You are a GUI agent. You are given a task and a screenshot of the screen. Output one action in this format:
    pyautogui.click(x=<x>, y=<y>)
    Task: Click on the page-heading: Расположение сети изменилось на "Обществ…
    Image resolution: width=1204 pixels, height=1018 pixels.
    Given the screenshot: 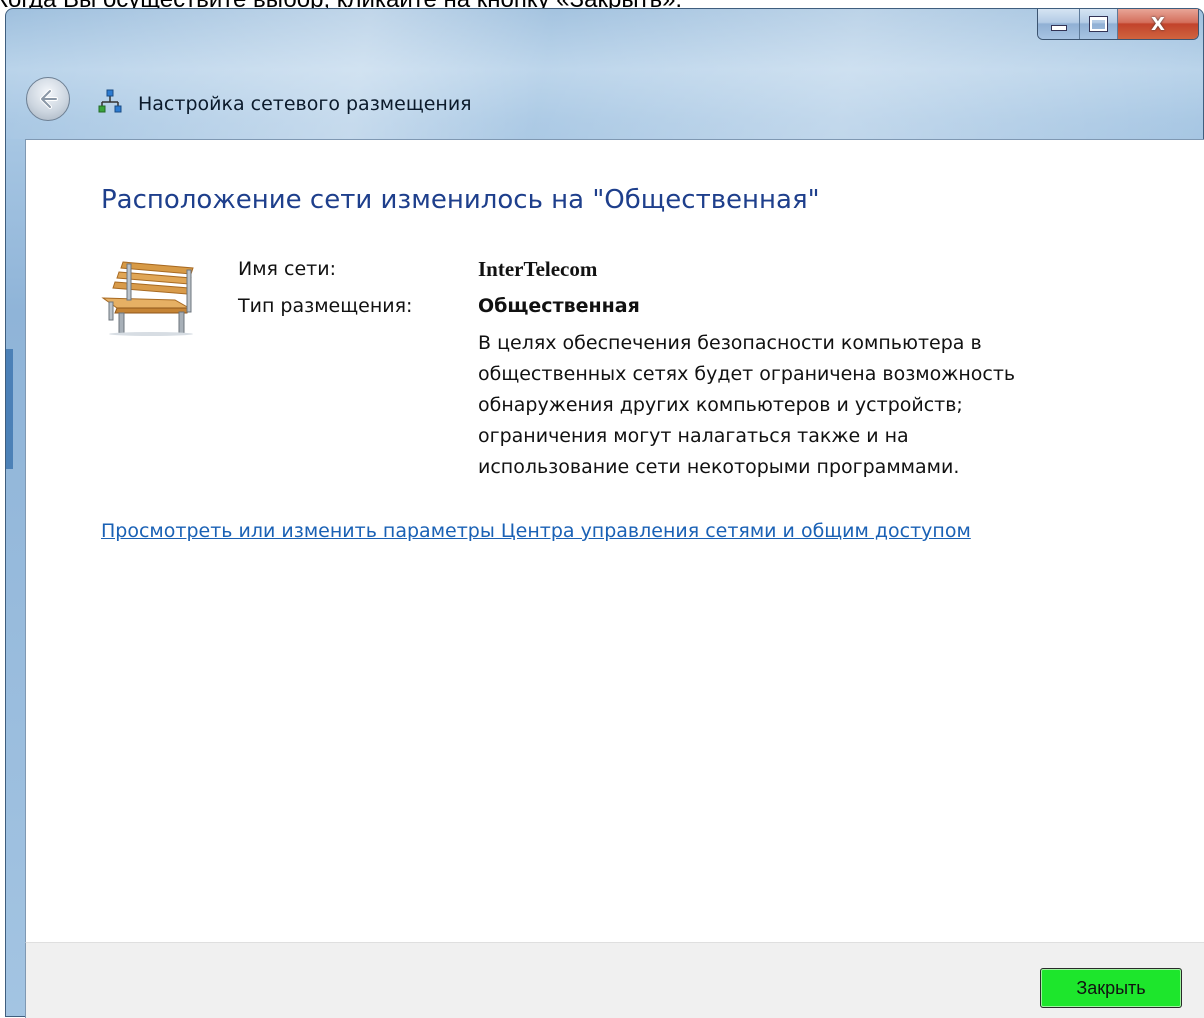 What is the action you would take?
    pyautogui.click(x=460, y=200)
    